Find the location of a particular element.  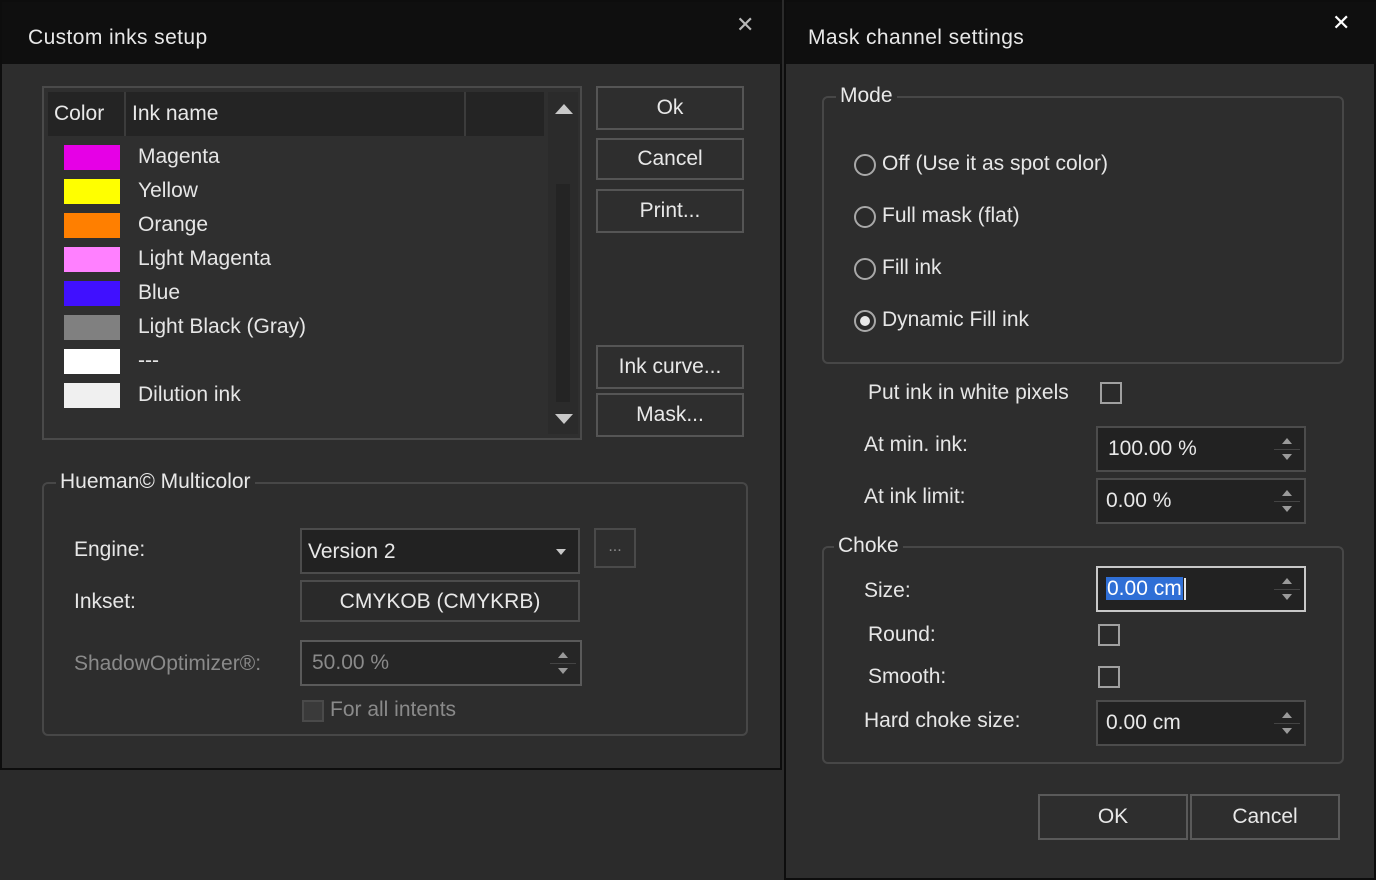

mode-option-label: Fill ink is located at coordinates (912, 268).